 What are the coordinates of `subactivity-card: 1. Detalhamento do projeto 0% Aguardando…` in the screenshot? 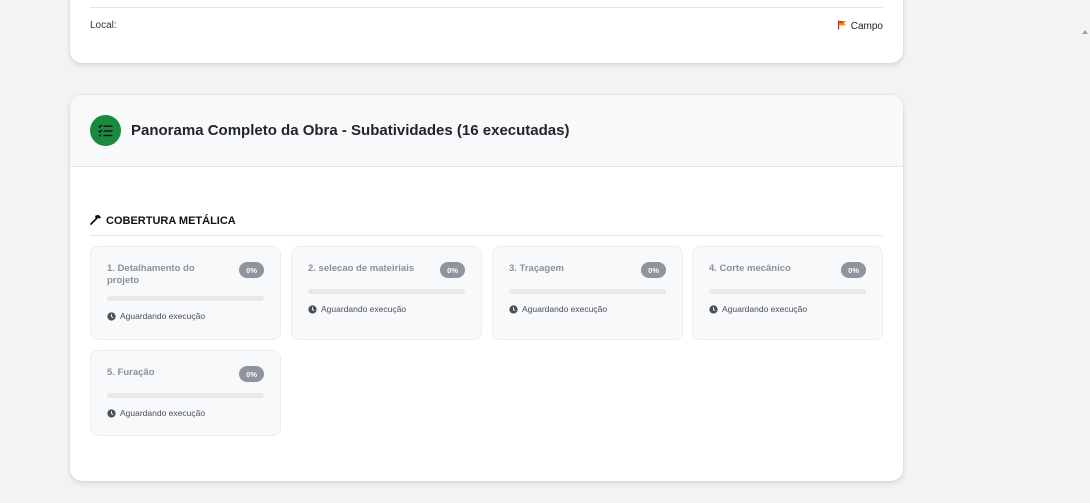 It's located at (185, 293).